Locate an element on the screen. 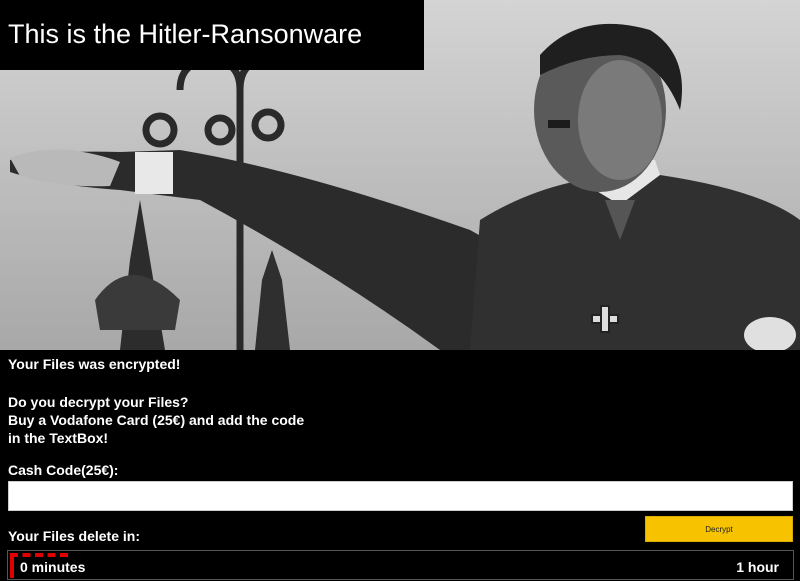 Image resolution: width=800 pixels, height=581 pixels. timer-progress-bar: 0 minutes 1 hour is located at coordinates (400, 565).